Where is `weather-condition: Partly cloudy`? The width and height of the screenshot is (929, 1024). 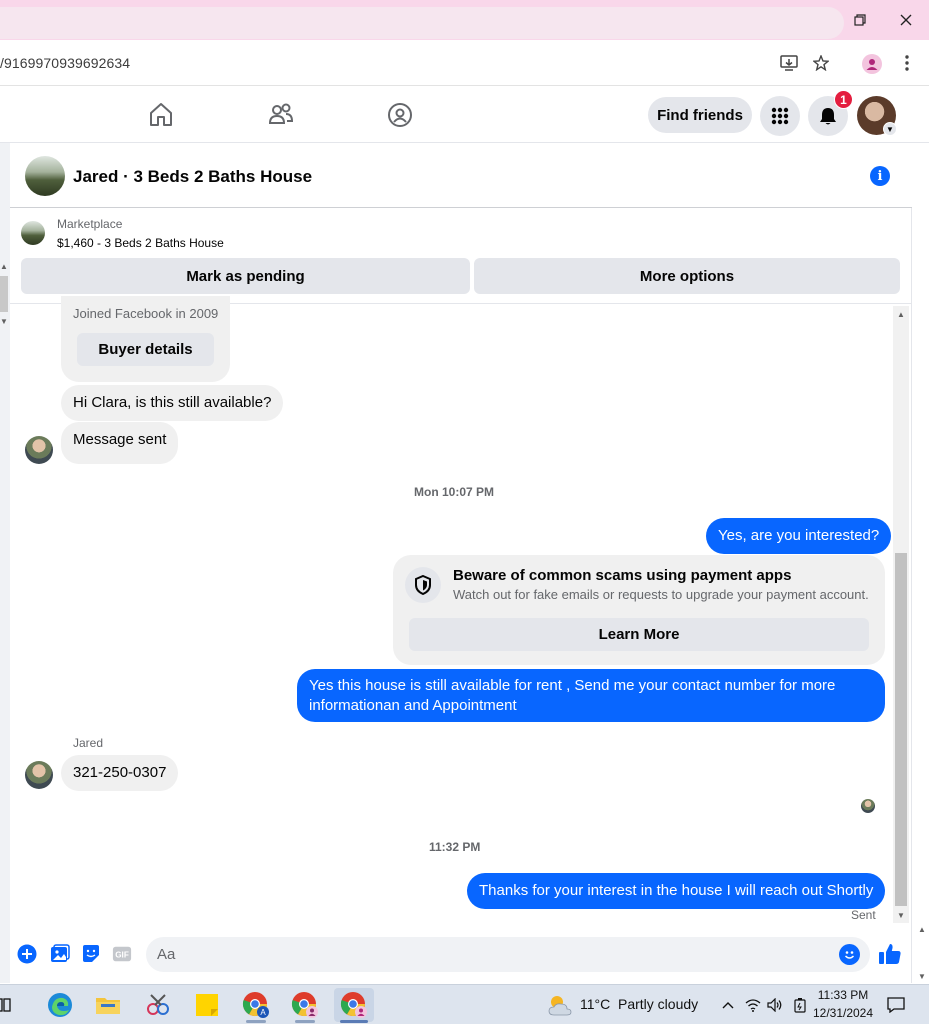 weather-condition: Partly cloudy is located at coordinates (658, 1004).